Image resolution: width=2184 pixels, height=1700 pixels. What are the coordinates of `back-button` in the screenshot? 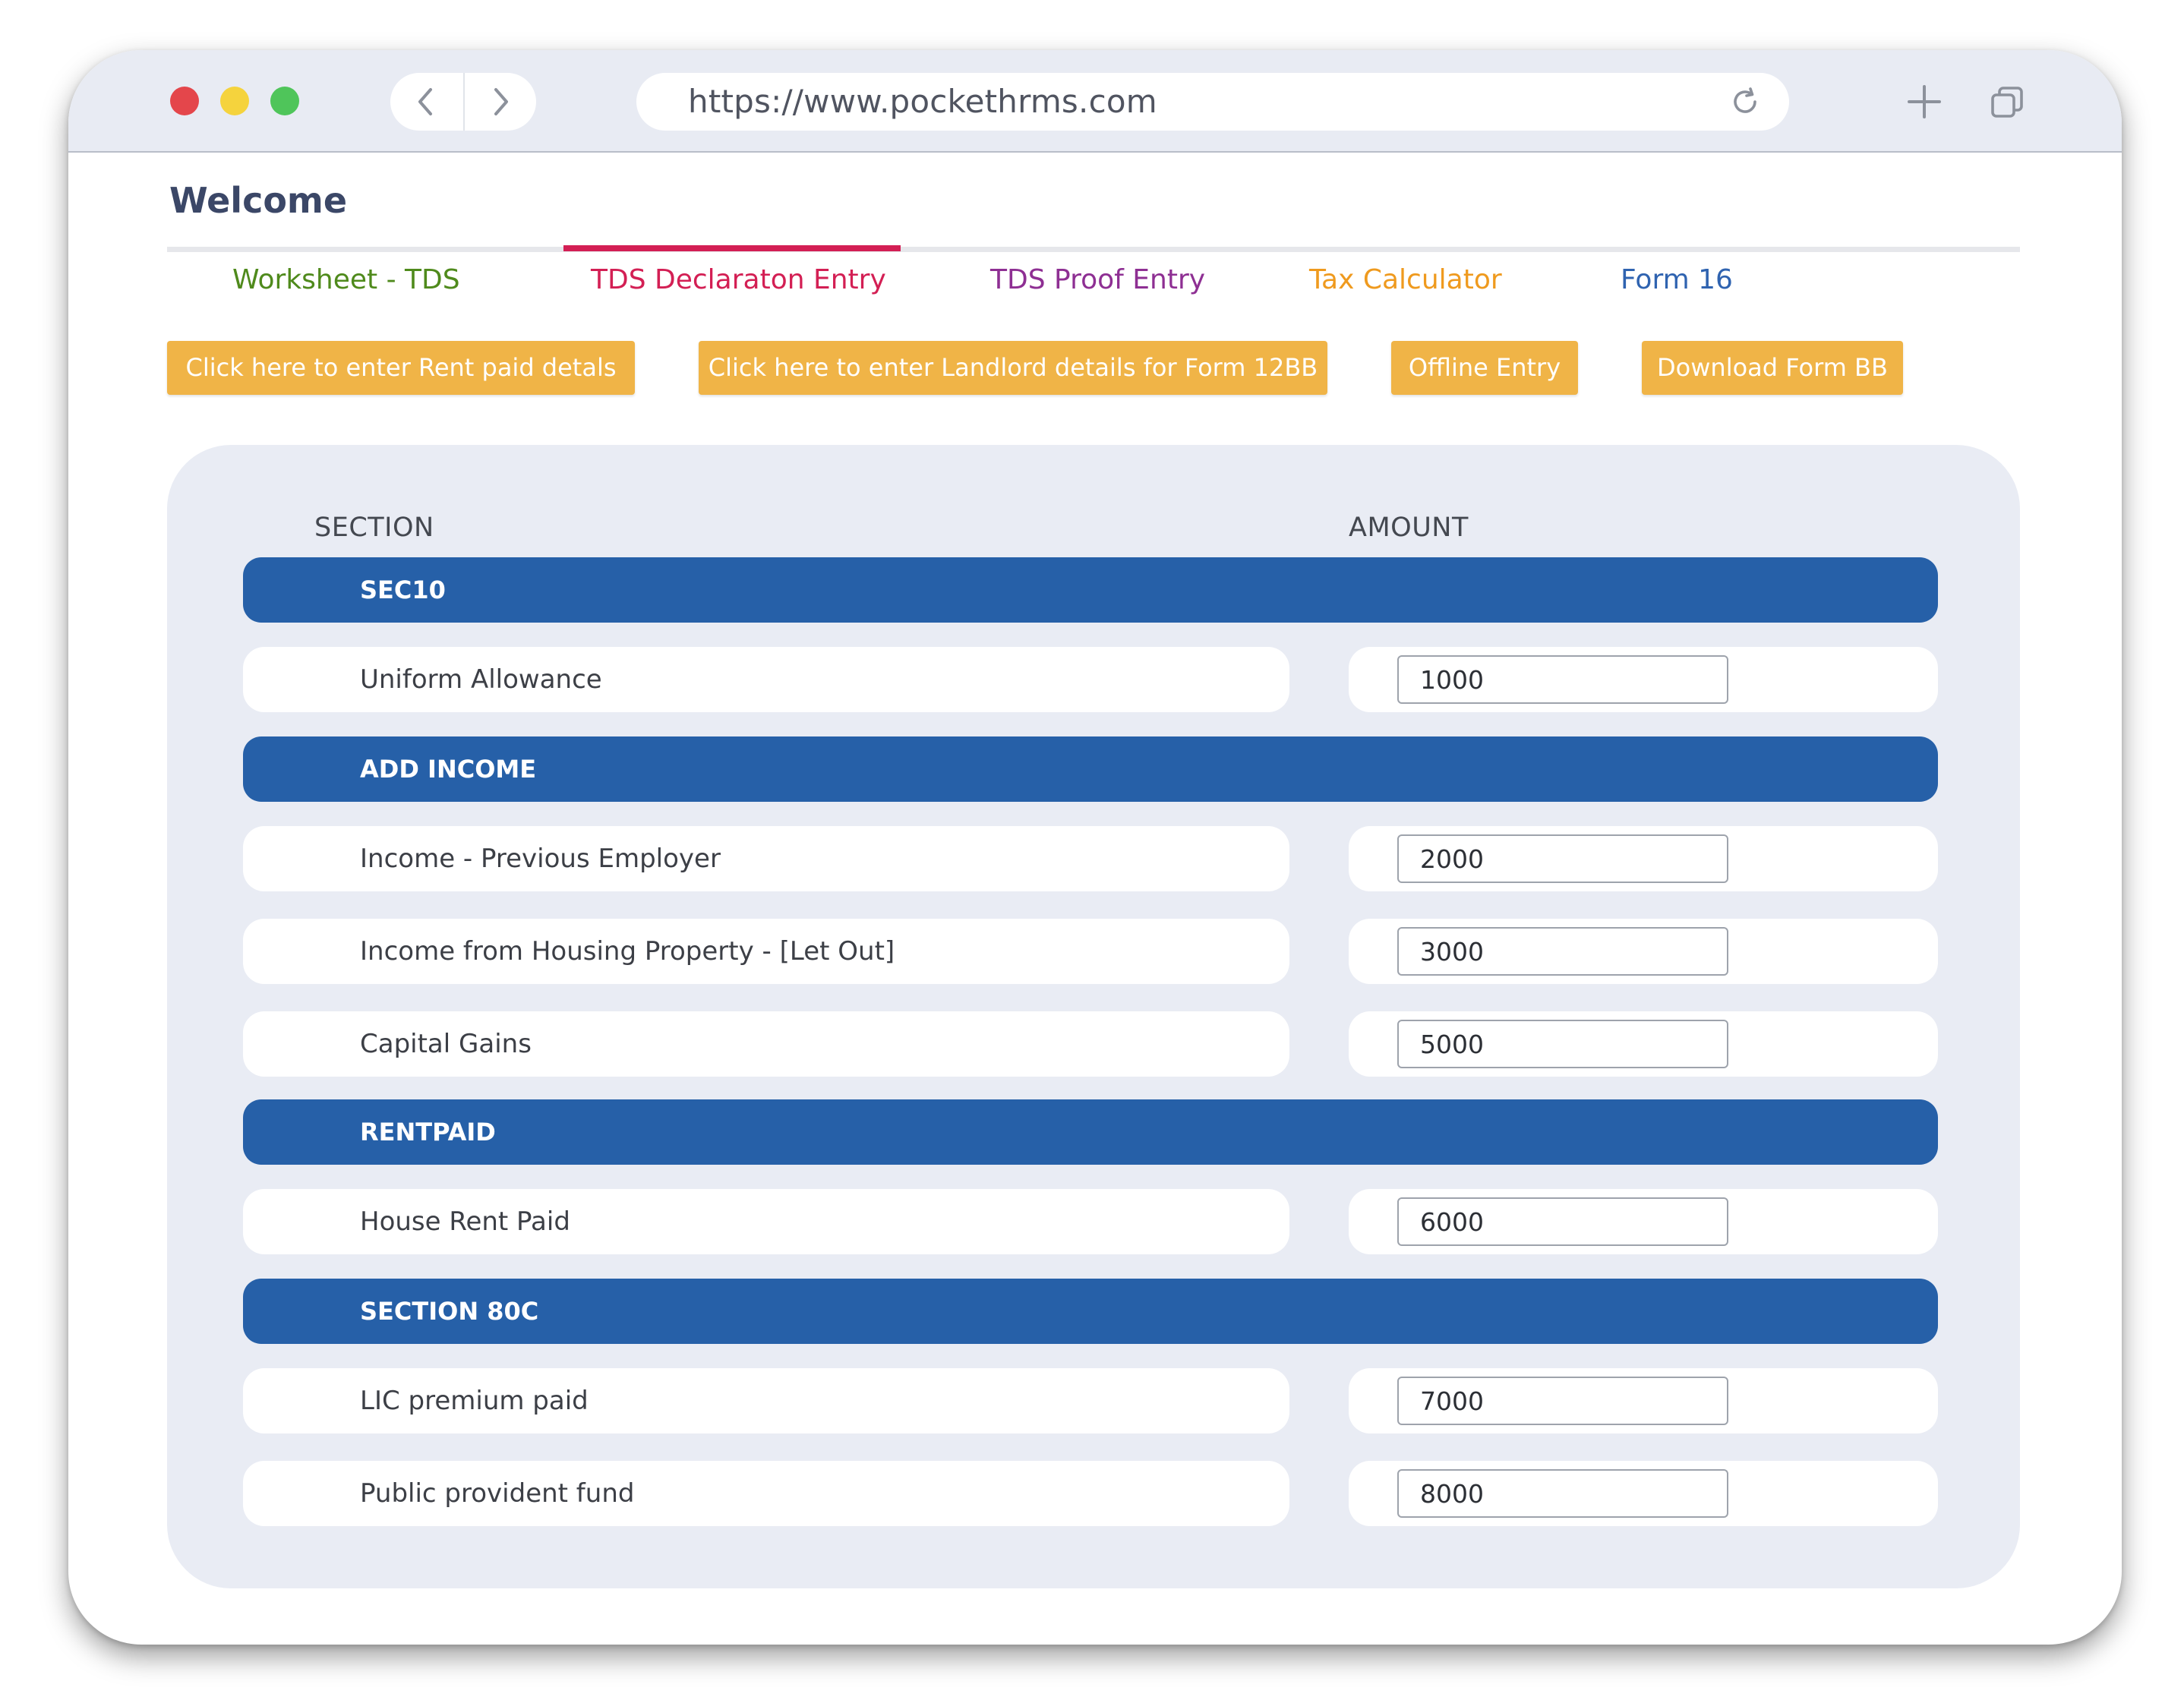 It's located at (426, 102).